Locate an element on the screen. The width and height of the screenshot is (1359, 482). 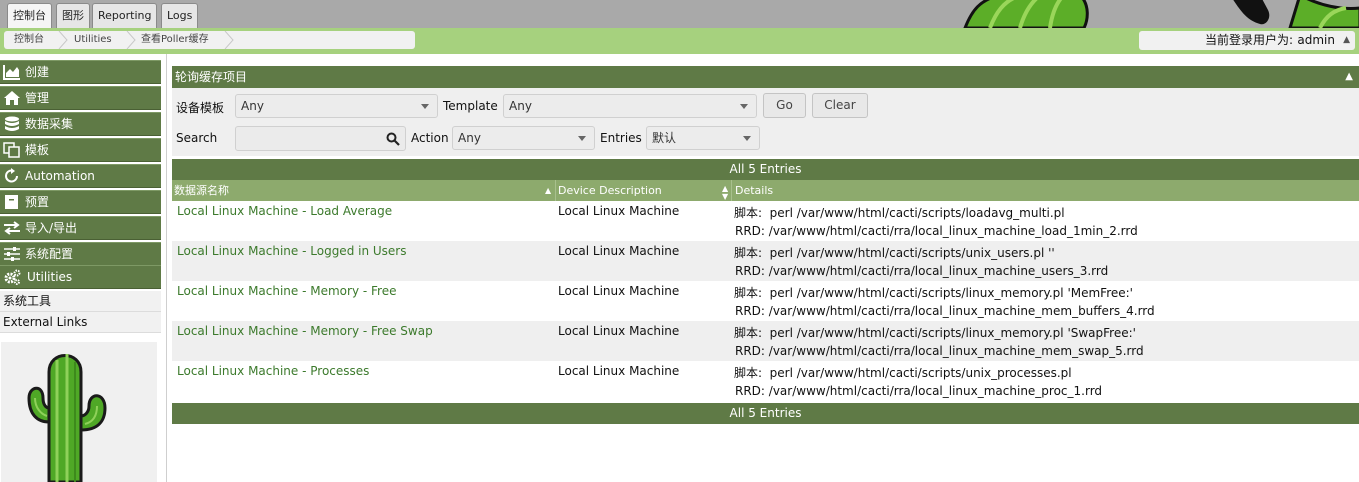
column-header-data-source: 数据源名称 is located at coordinates (201, 190).